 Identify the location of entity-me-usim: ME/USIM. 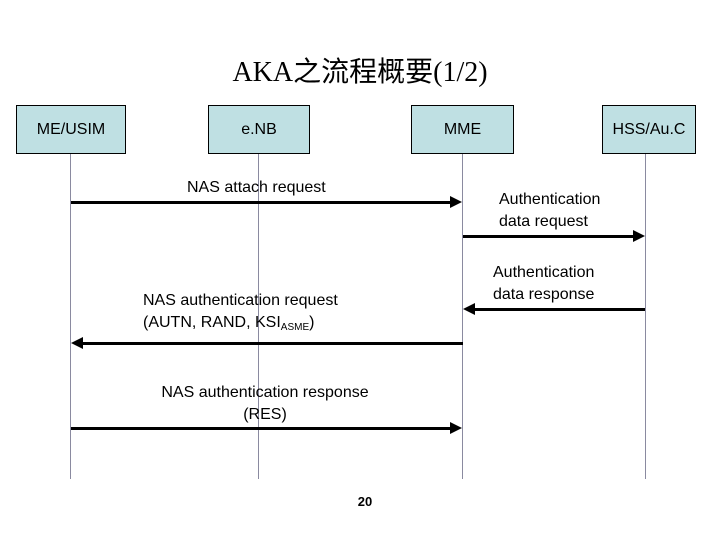
(71, 129).